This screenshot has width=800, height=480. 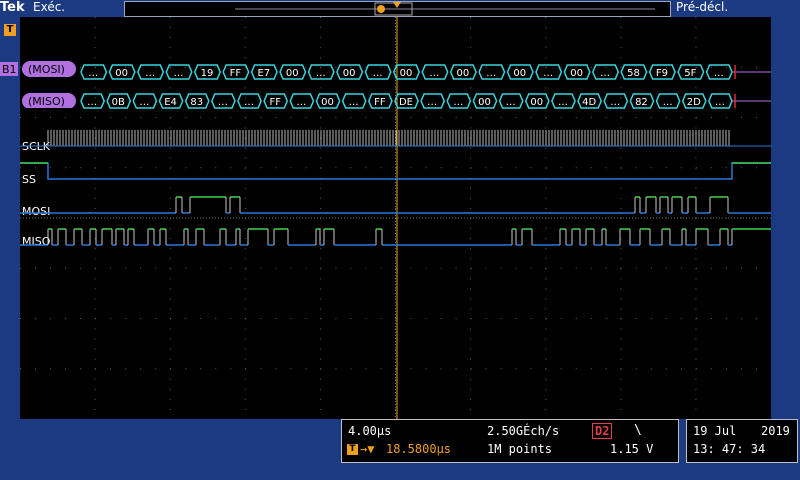 I want to click on mosi-bus-packet-value: FF, so click(x=236, y=73).